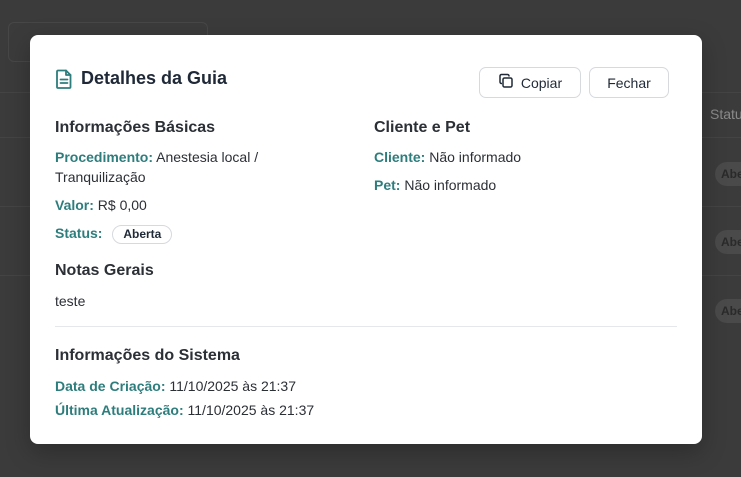 This screenshot has width=741, height=477. Describe the element at coordinates (154, 78) in the screenshot. I see `modal-title: Detalhes da Guia` at that location.